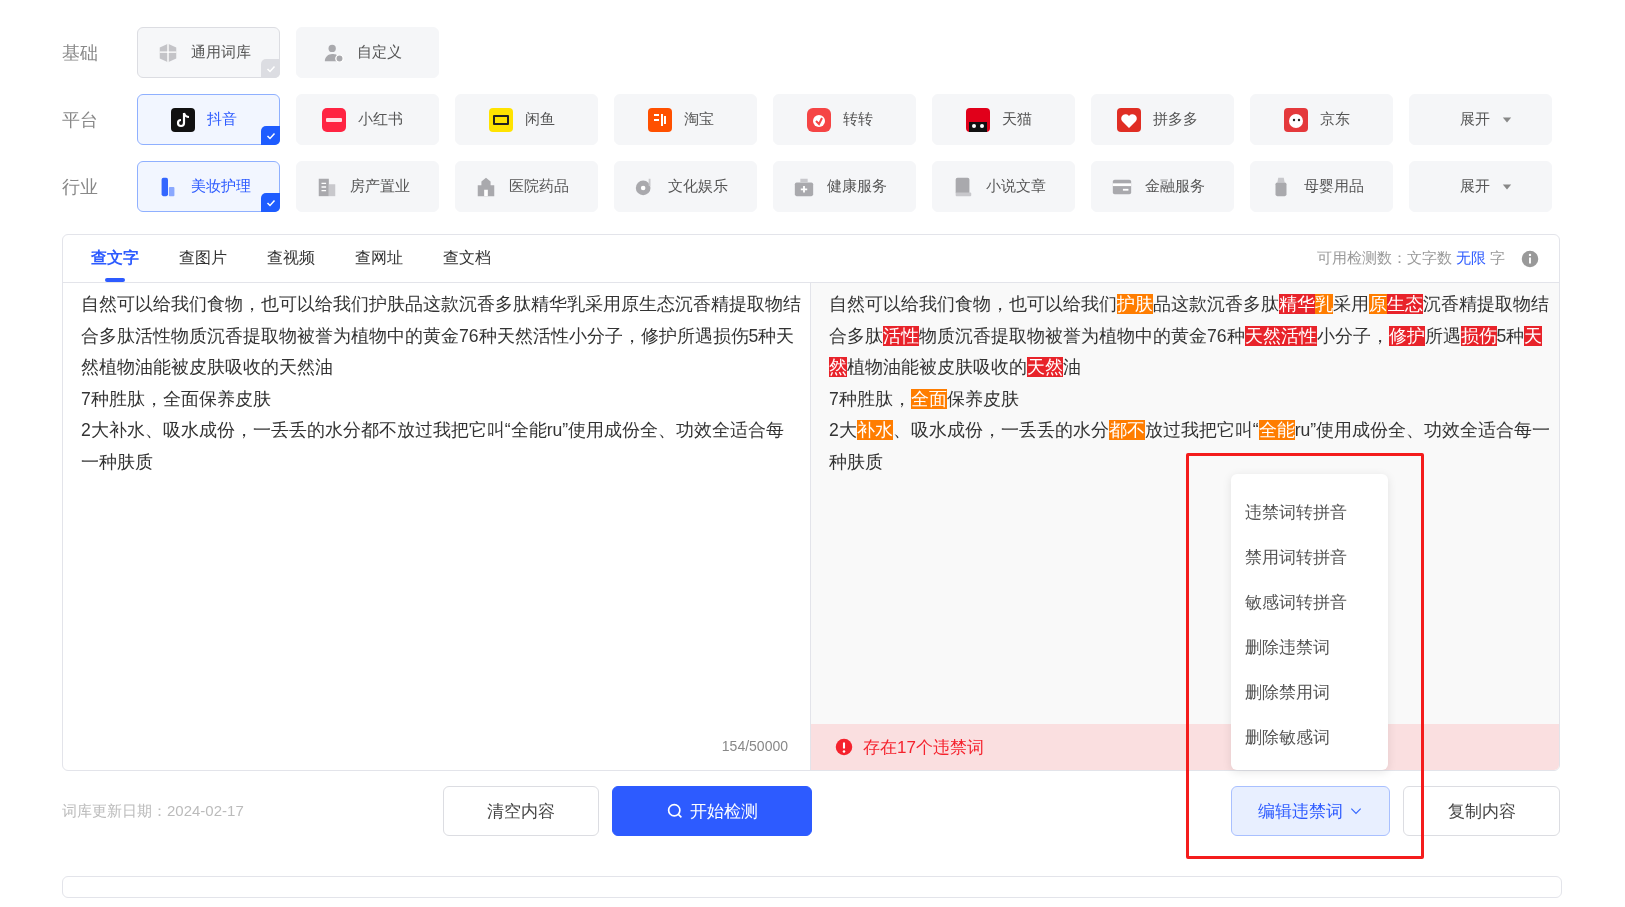 The width and height of the screenshot is (1625, 907). What do you see at coordinates (844, 186) in the screenshot?
I see `filter-chip: 健康服务` at bounding box center [844, 186].